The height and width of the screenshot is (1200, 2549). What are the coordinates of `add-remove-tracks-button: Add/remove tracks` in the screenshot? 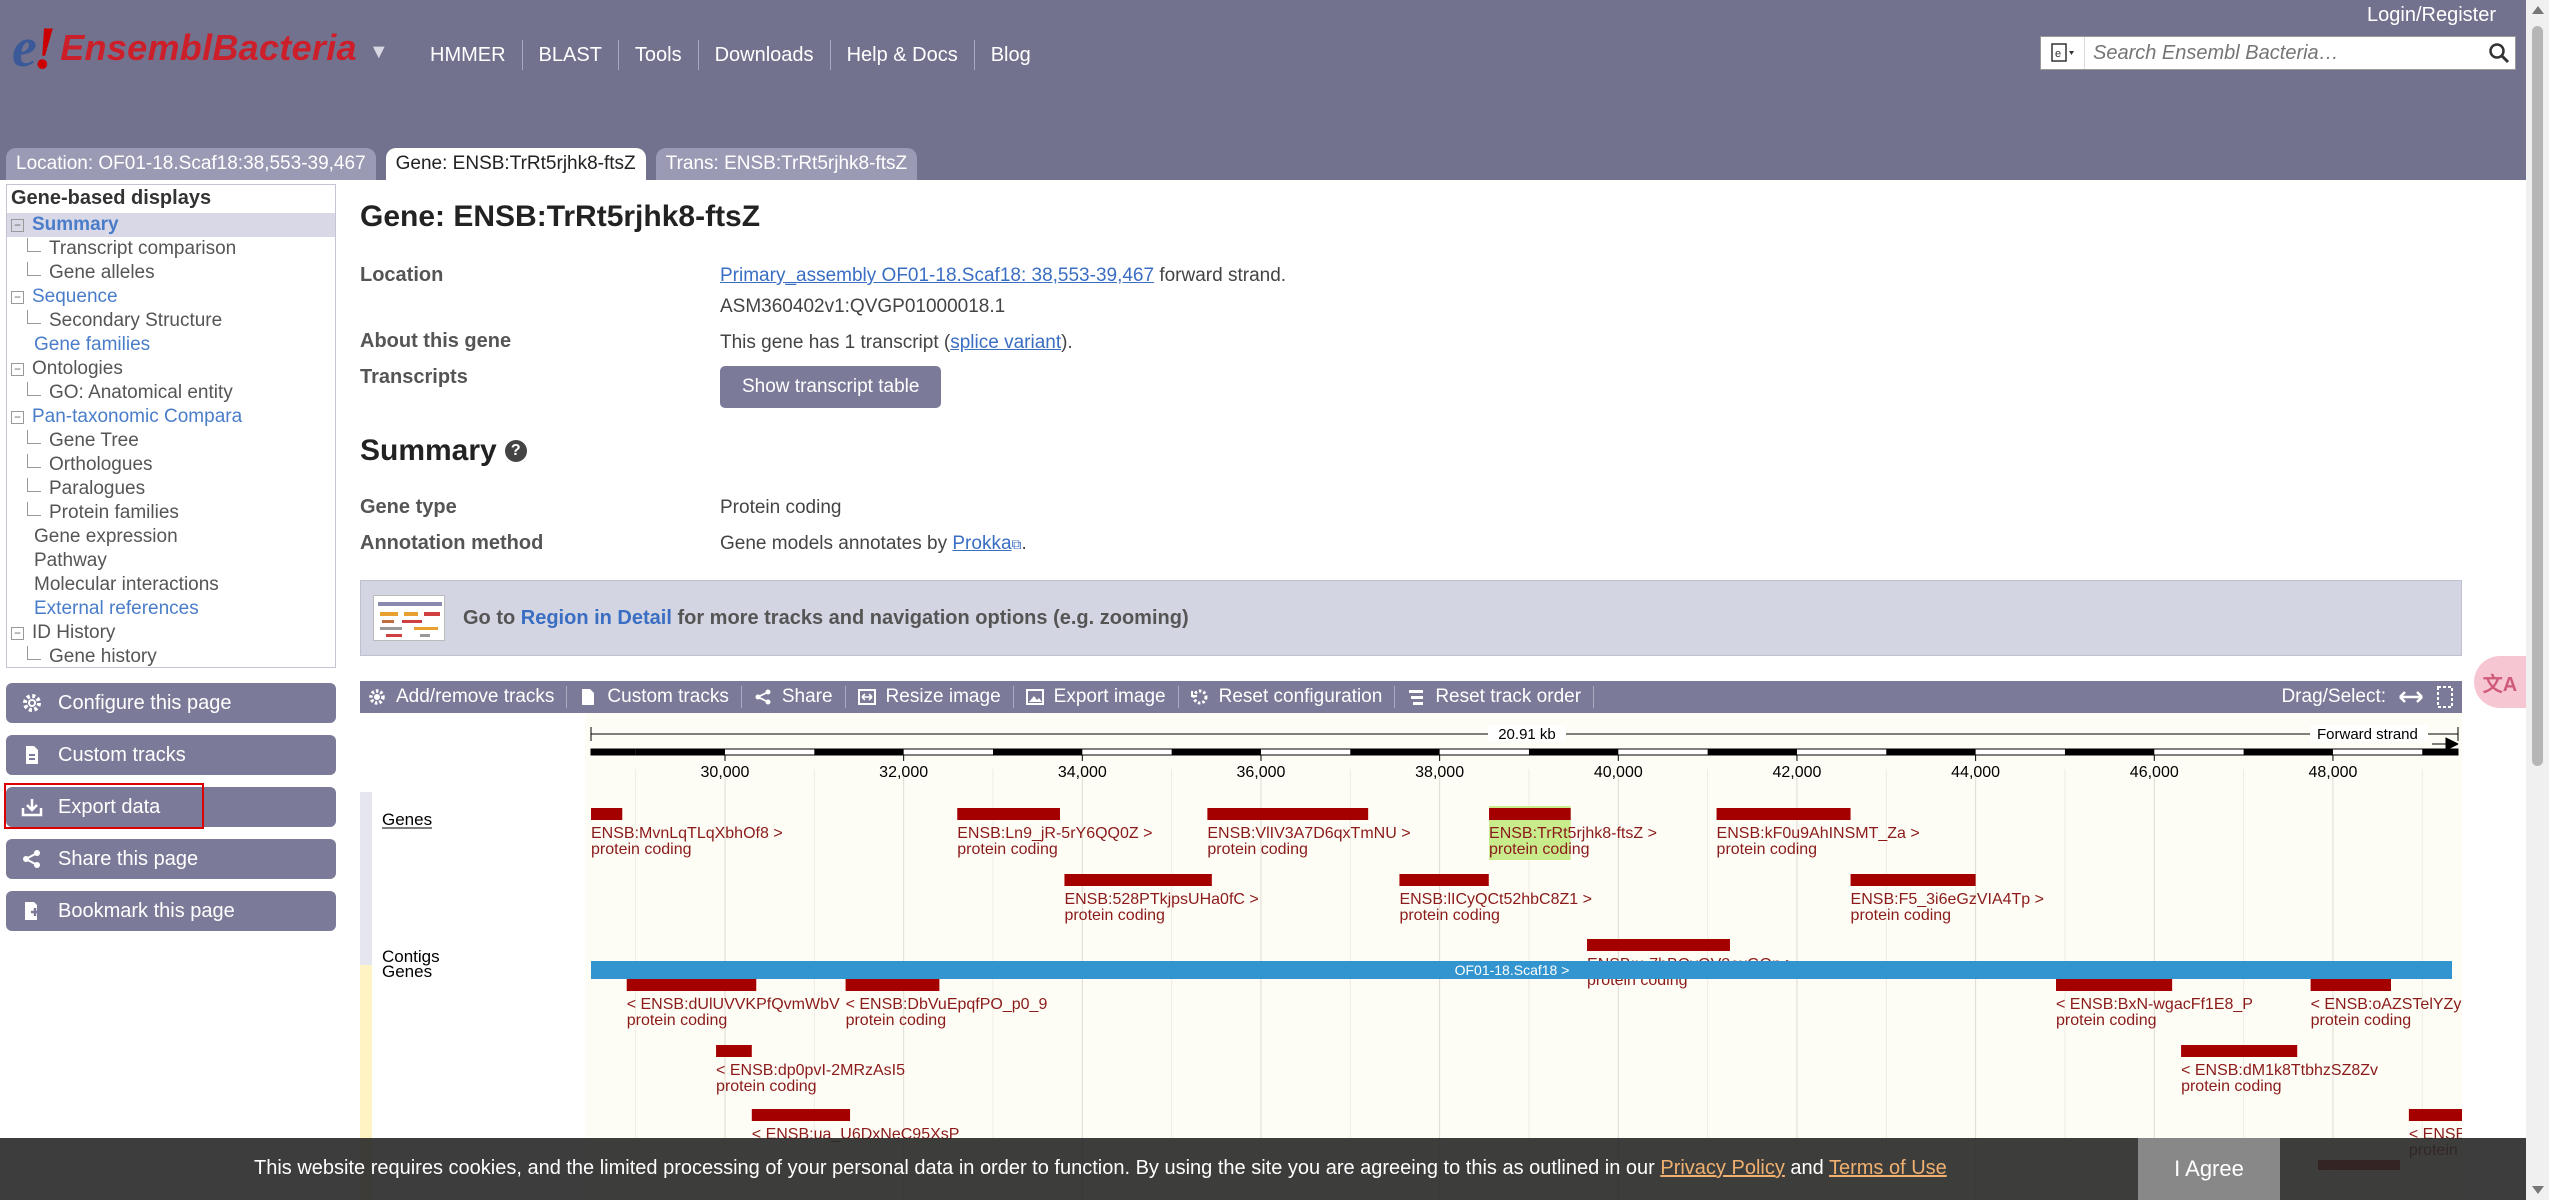 It's located at (464, 697).